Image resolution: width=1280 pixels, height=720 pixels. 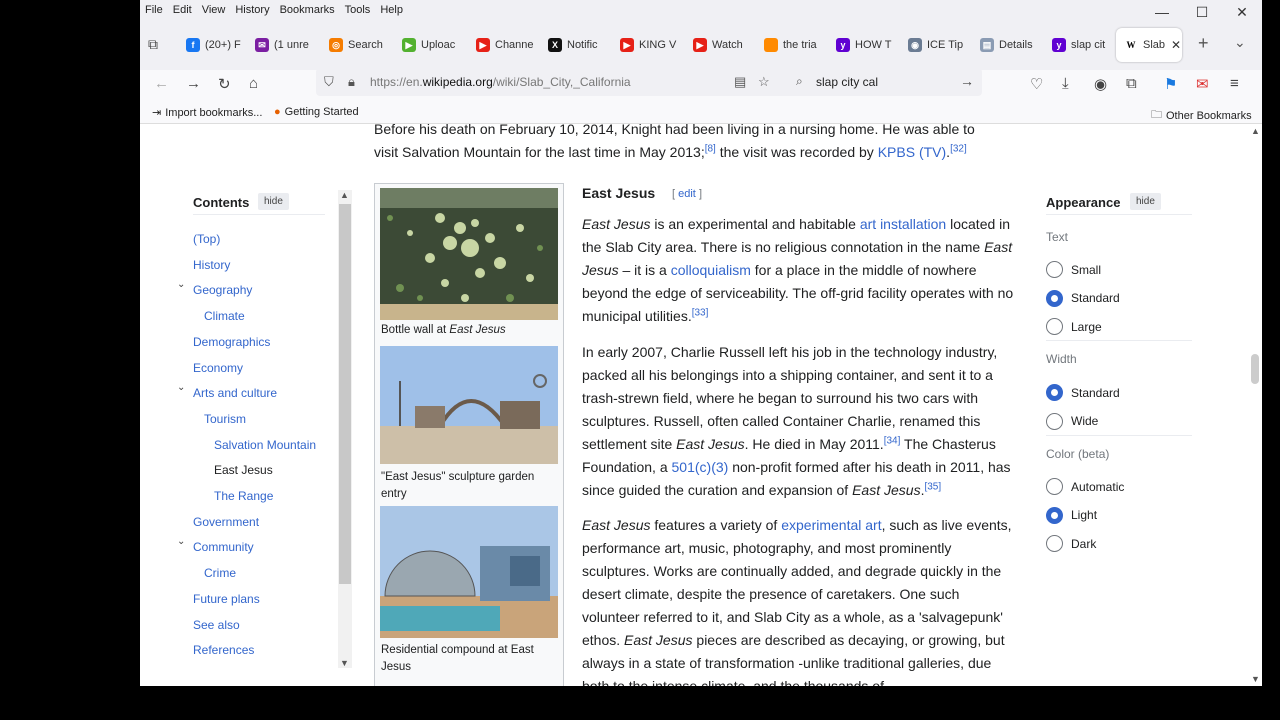 What do you see at coordinates (193, 83) in the screenshot?
I see `forward-icon: →` at bounding box center [193, 83].